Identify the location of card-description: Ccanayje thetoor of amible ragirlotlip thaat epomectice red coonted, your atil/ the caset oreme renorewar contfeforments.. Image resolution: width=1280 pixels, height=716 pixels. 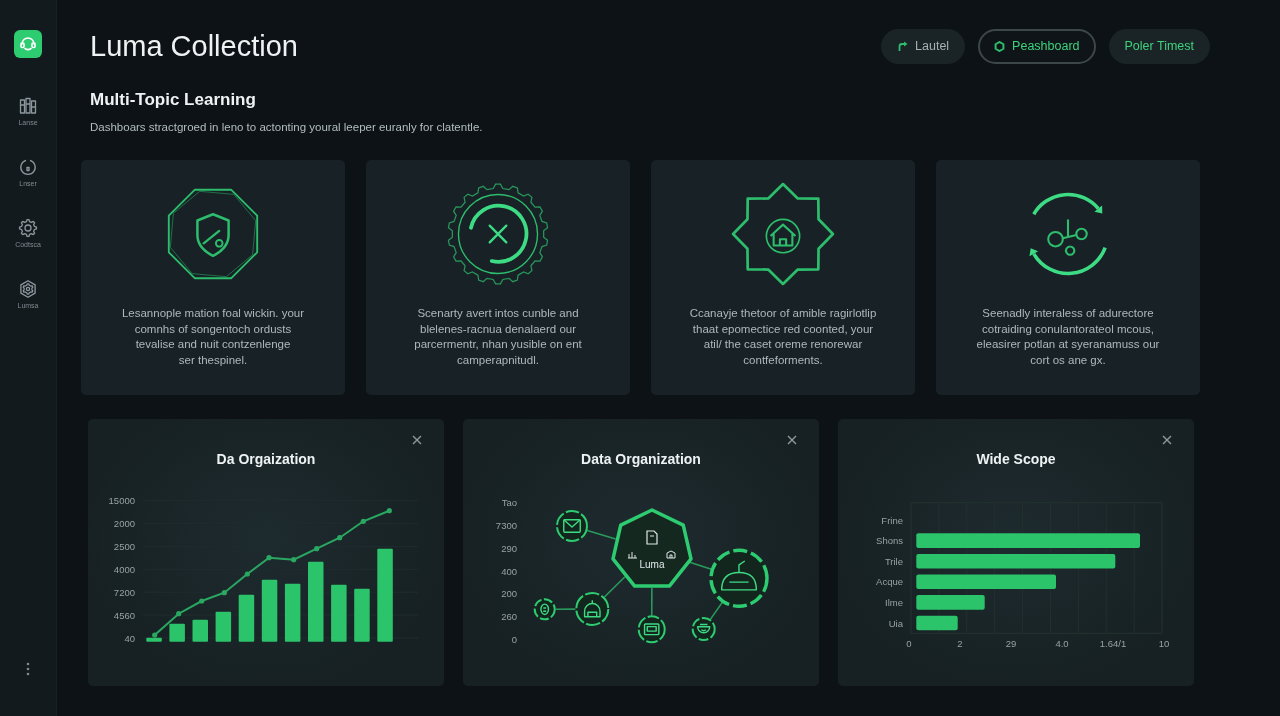
(783, 337).